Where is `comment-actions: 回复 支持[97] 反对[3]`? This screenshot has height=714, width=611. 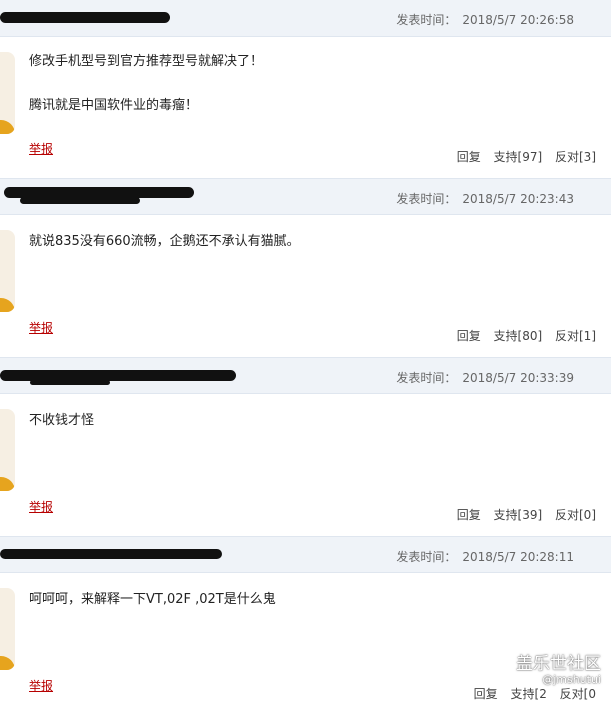
comment-actions: 回复 支持[97] 反对[3] is located at coordinates (522, 156).